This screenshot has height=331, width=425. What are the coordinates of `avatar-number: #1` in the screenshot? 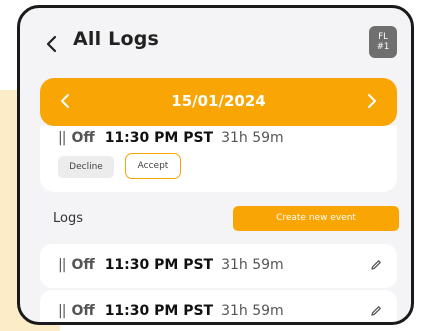 It's located at (383, 47).